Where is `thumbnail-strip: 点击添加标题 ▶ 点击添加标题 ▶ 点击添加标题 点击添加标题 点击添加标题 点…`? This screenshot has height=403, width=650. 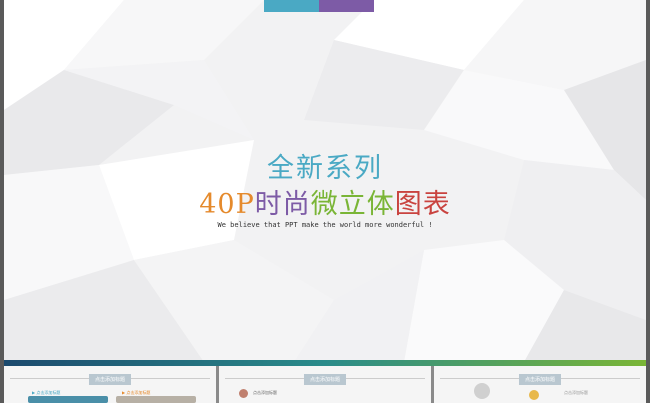 thumbnail-strip: 点击添加标题 ▶ 点击添加标题 ▶ 点击添加标题 点击添加标题 点击添加标题 点… is located at coordinates (325, 384).